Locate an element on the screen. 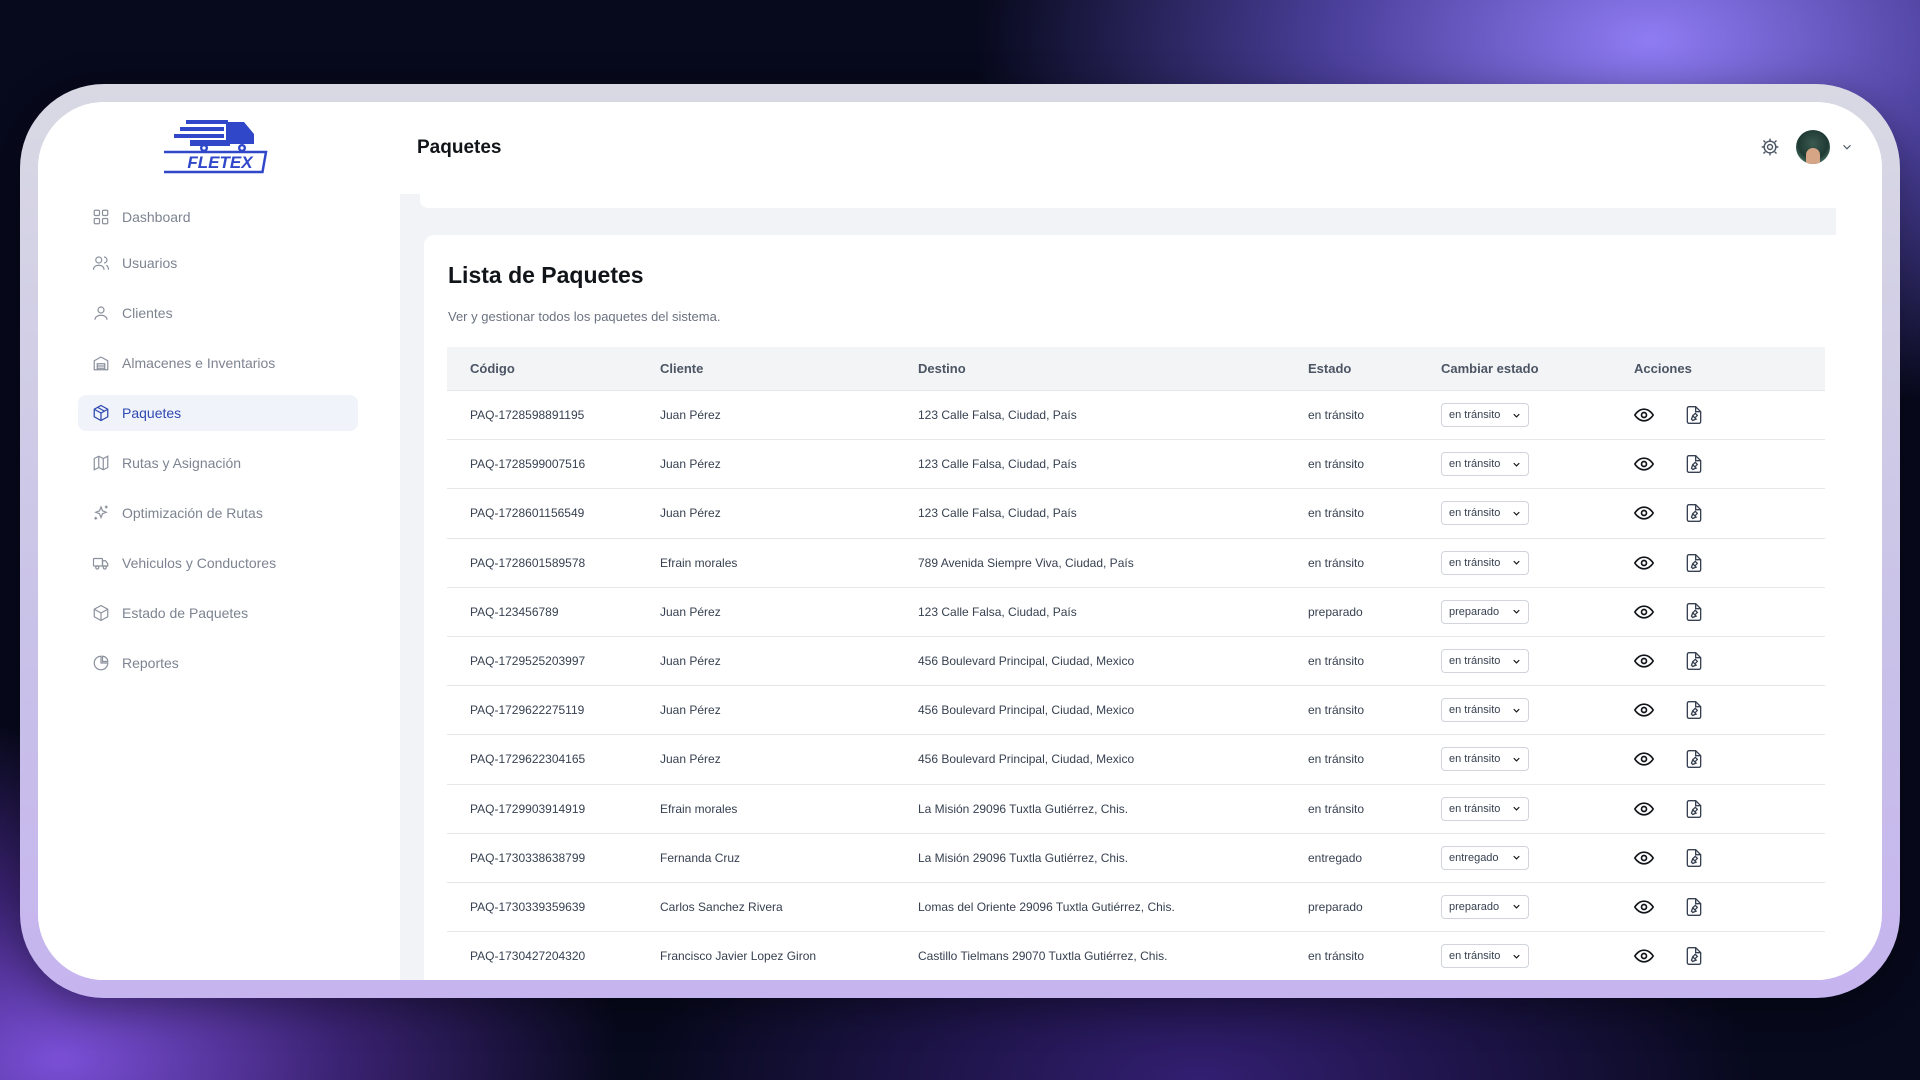  header-actions is located at coordinates (1807, 147).